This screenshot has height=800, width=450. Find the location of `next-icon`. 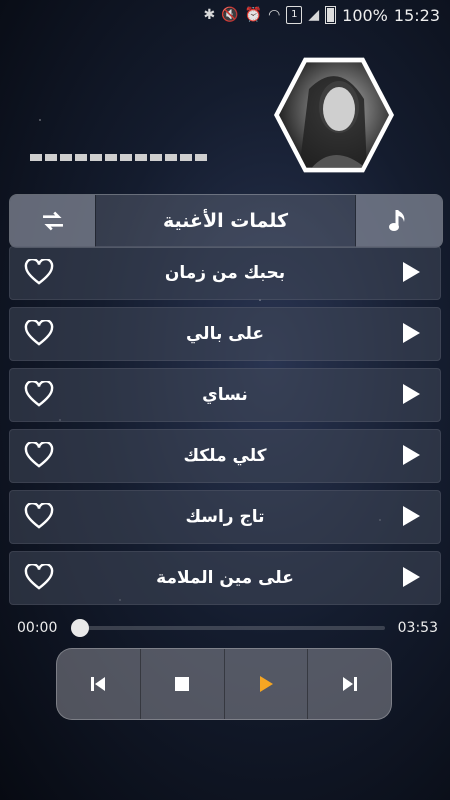

next-icon is located at coordinates (349, 684).